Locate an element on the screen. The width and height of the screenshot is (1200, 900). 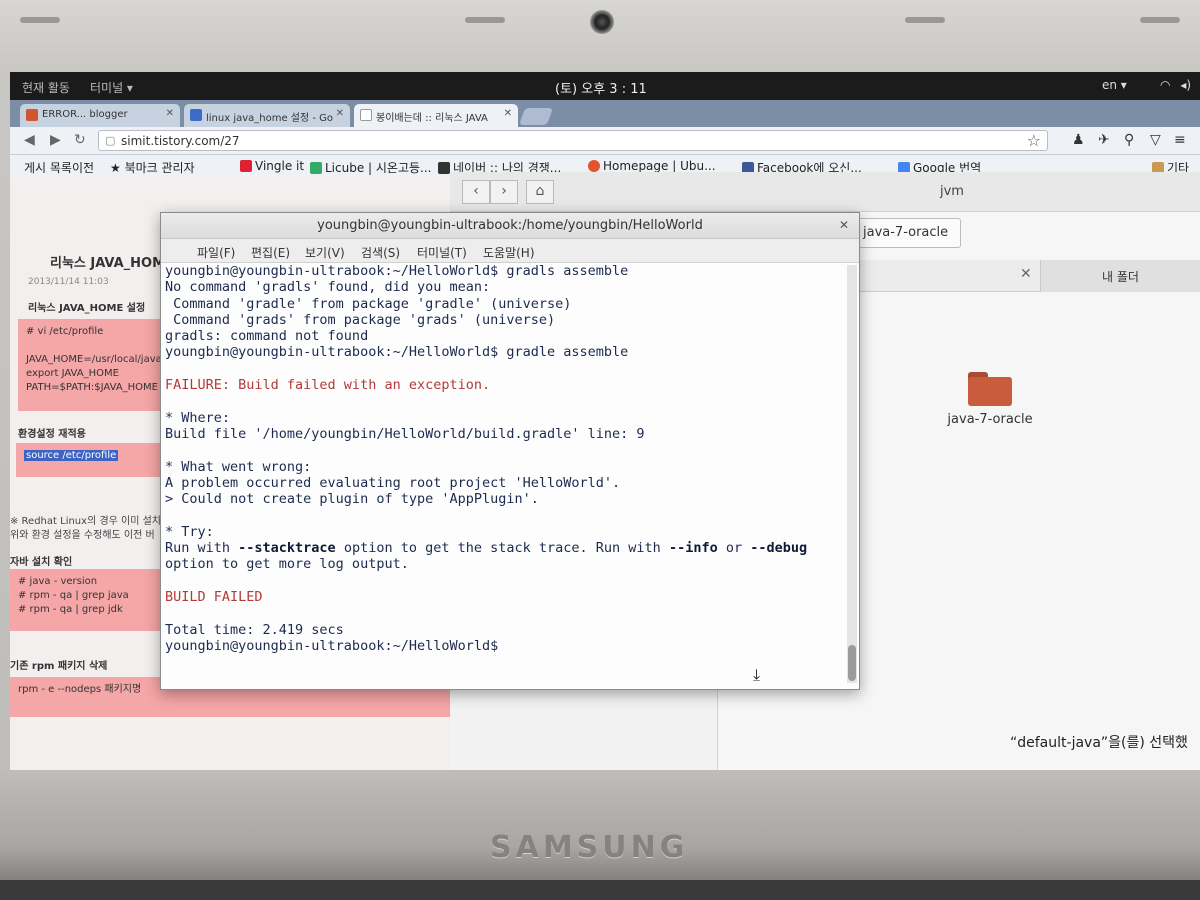
bookmark-star-icon: ☆ is located at coordinates (1034, 140).